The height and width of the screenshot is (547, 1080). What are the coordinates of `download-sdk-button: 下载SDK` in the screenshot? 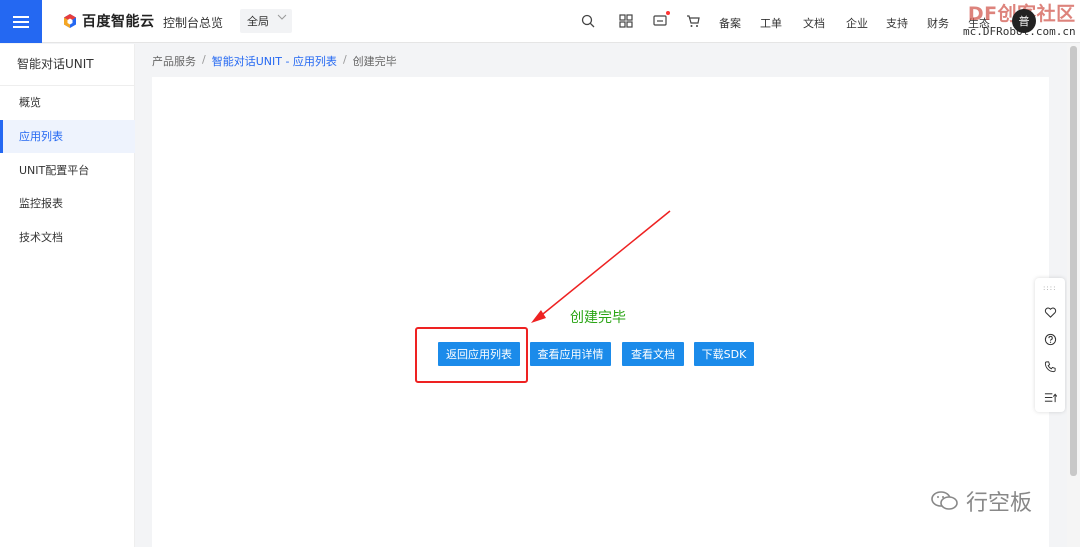 It's located at (724, 354).